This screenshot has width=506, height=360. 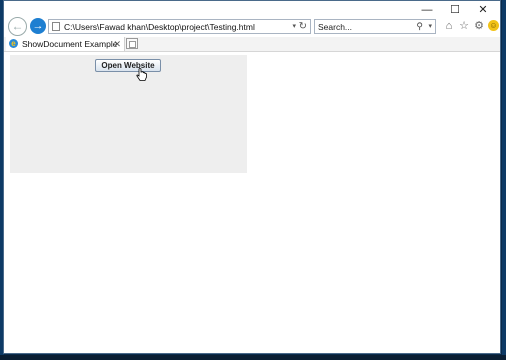 What do you see at coordinates (430, 27) in the screenshot?
I see `search-dropdown-icon: ▾` at bounding box center [430, 27].